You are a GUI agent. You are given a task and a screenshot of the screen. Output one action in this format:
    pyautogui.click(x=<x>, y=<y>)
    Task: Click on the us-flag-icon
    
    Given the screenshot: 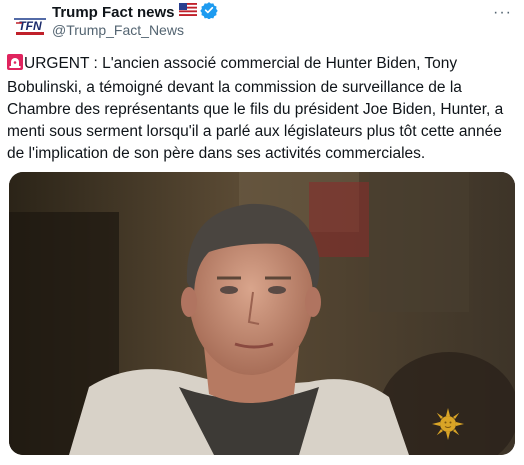 What is the action you would take?
    pyautogui.click(x=187, y=12)
    